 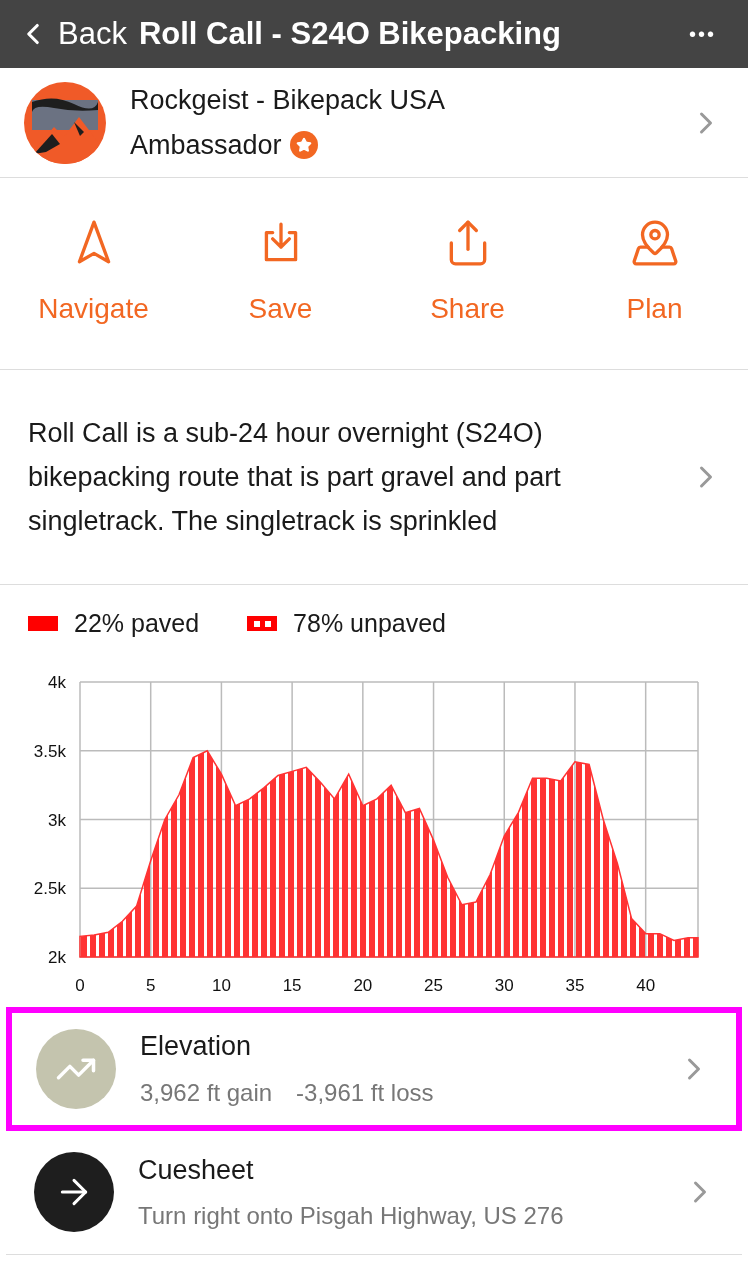 I want to click on x-axis-label: 15, so click(x=292, y=985).